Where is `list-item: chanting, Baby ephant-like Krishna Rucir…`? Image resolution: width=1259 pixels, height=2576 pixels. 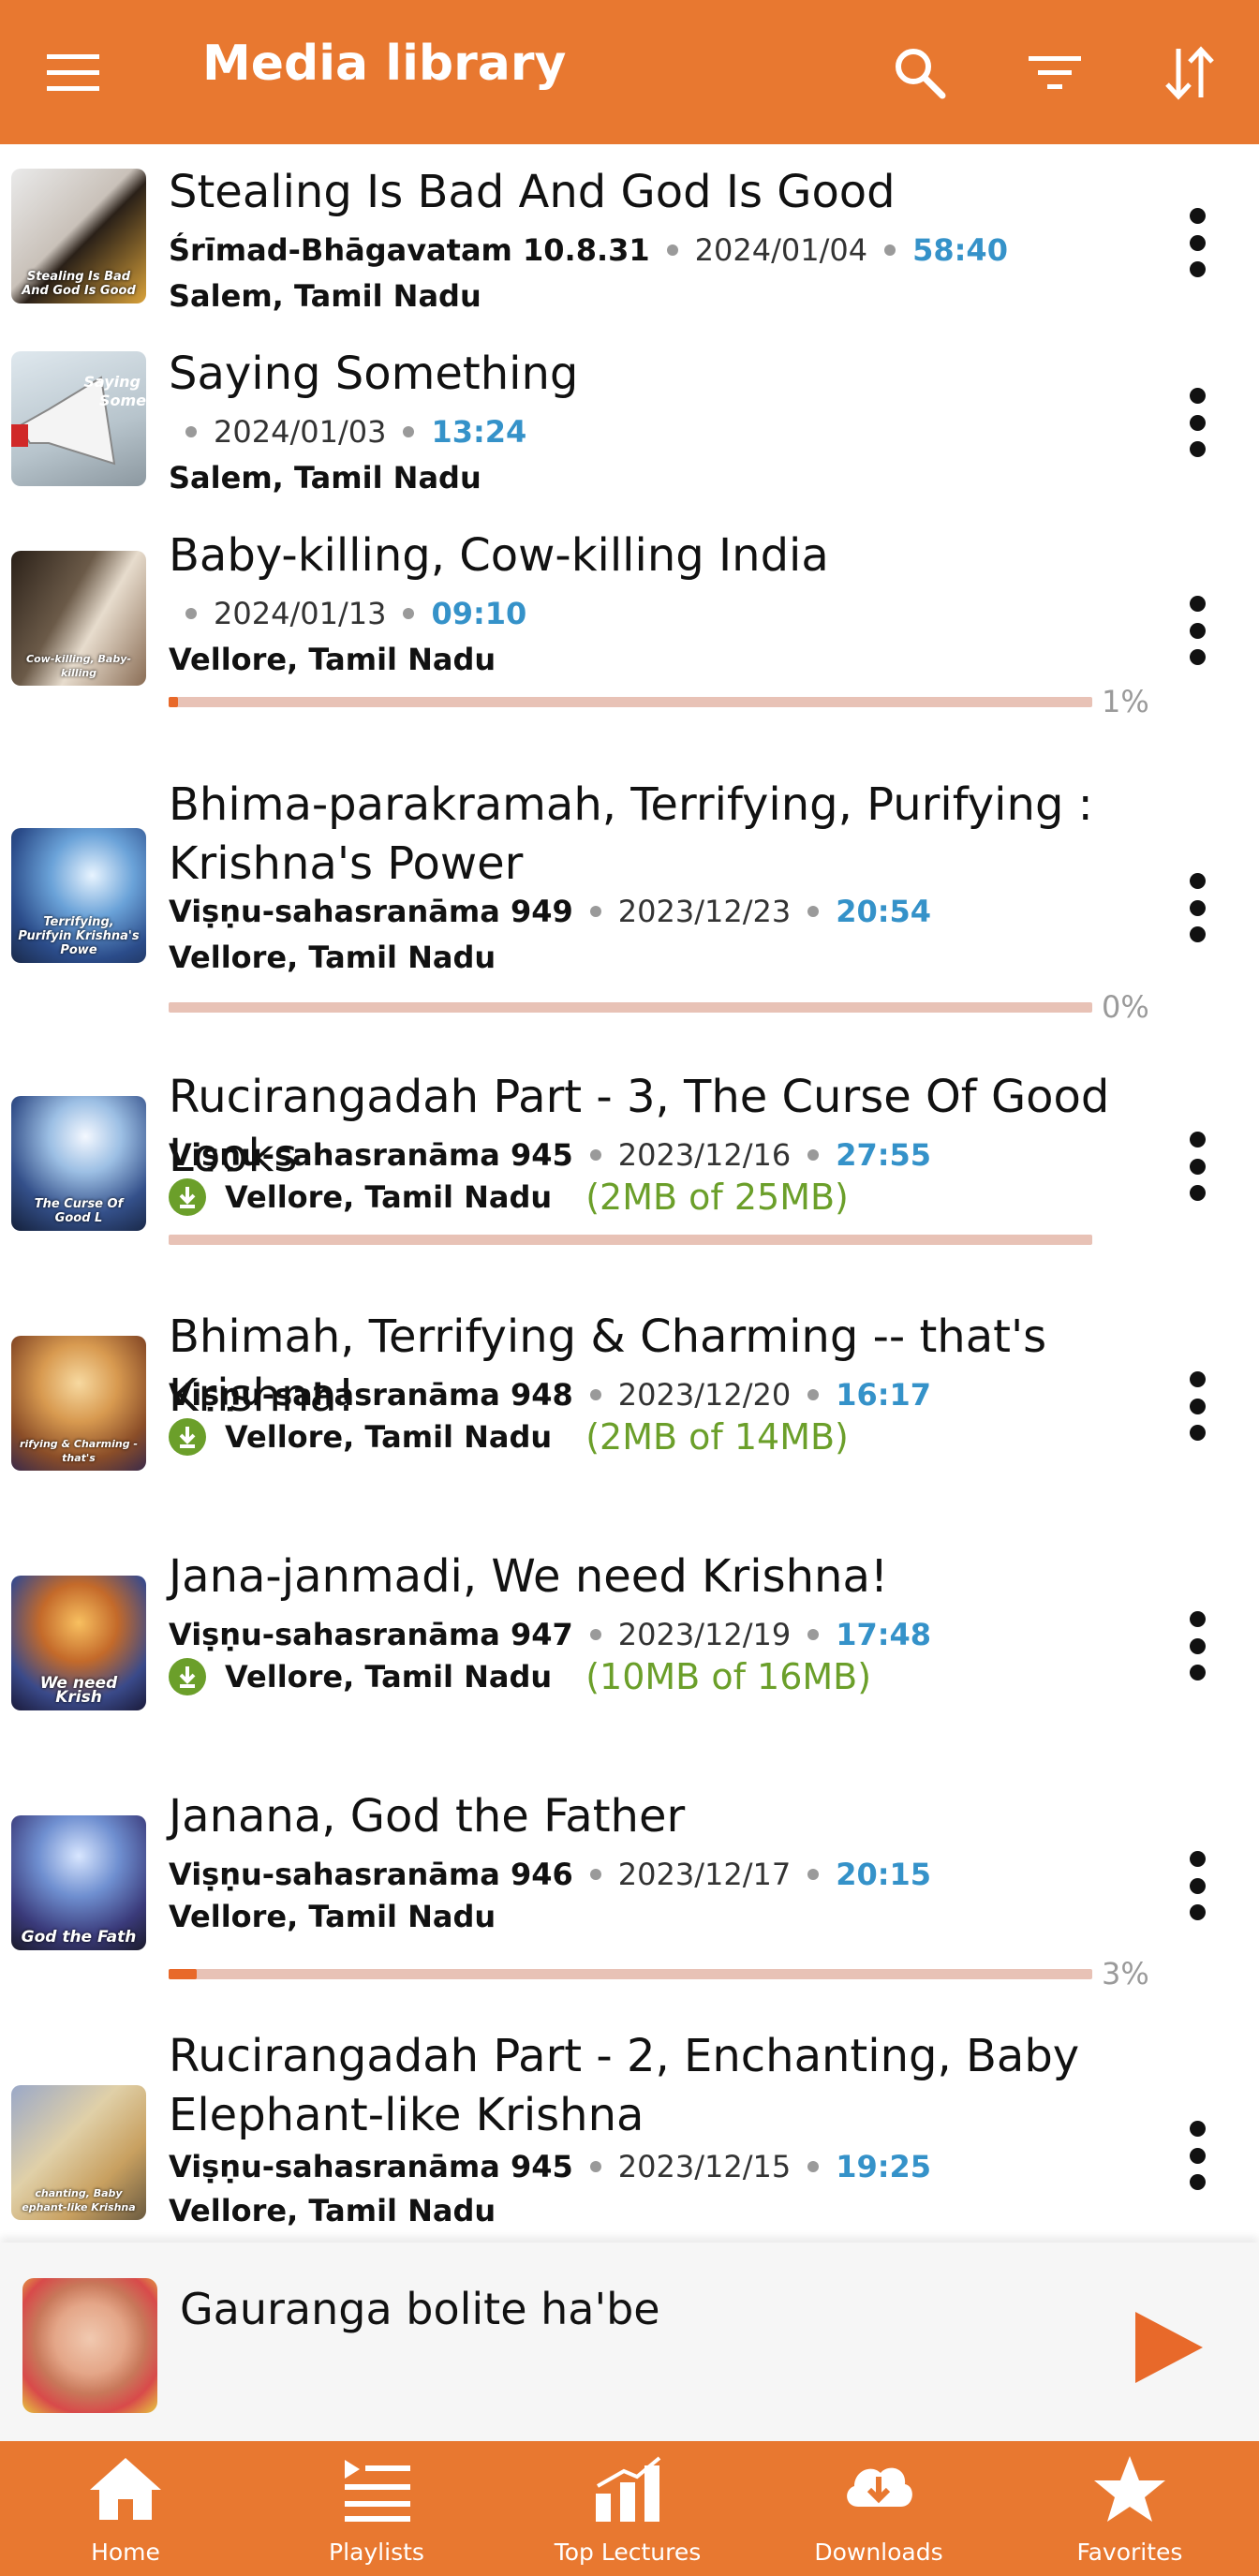
list-item: chanting, Baby ephant-like Krishna Rucir… is located at coordinates (629, 2124).